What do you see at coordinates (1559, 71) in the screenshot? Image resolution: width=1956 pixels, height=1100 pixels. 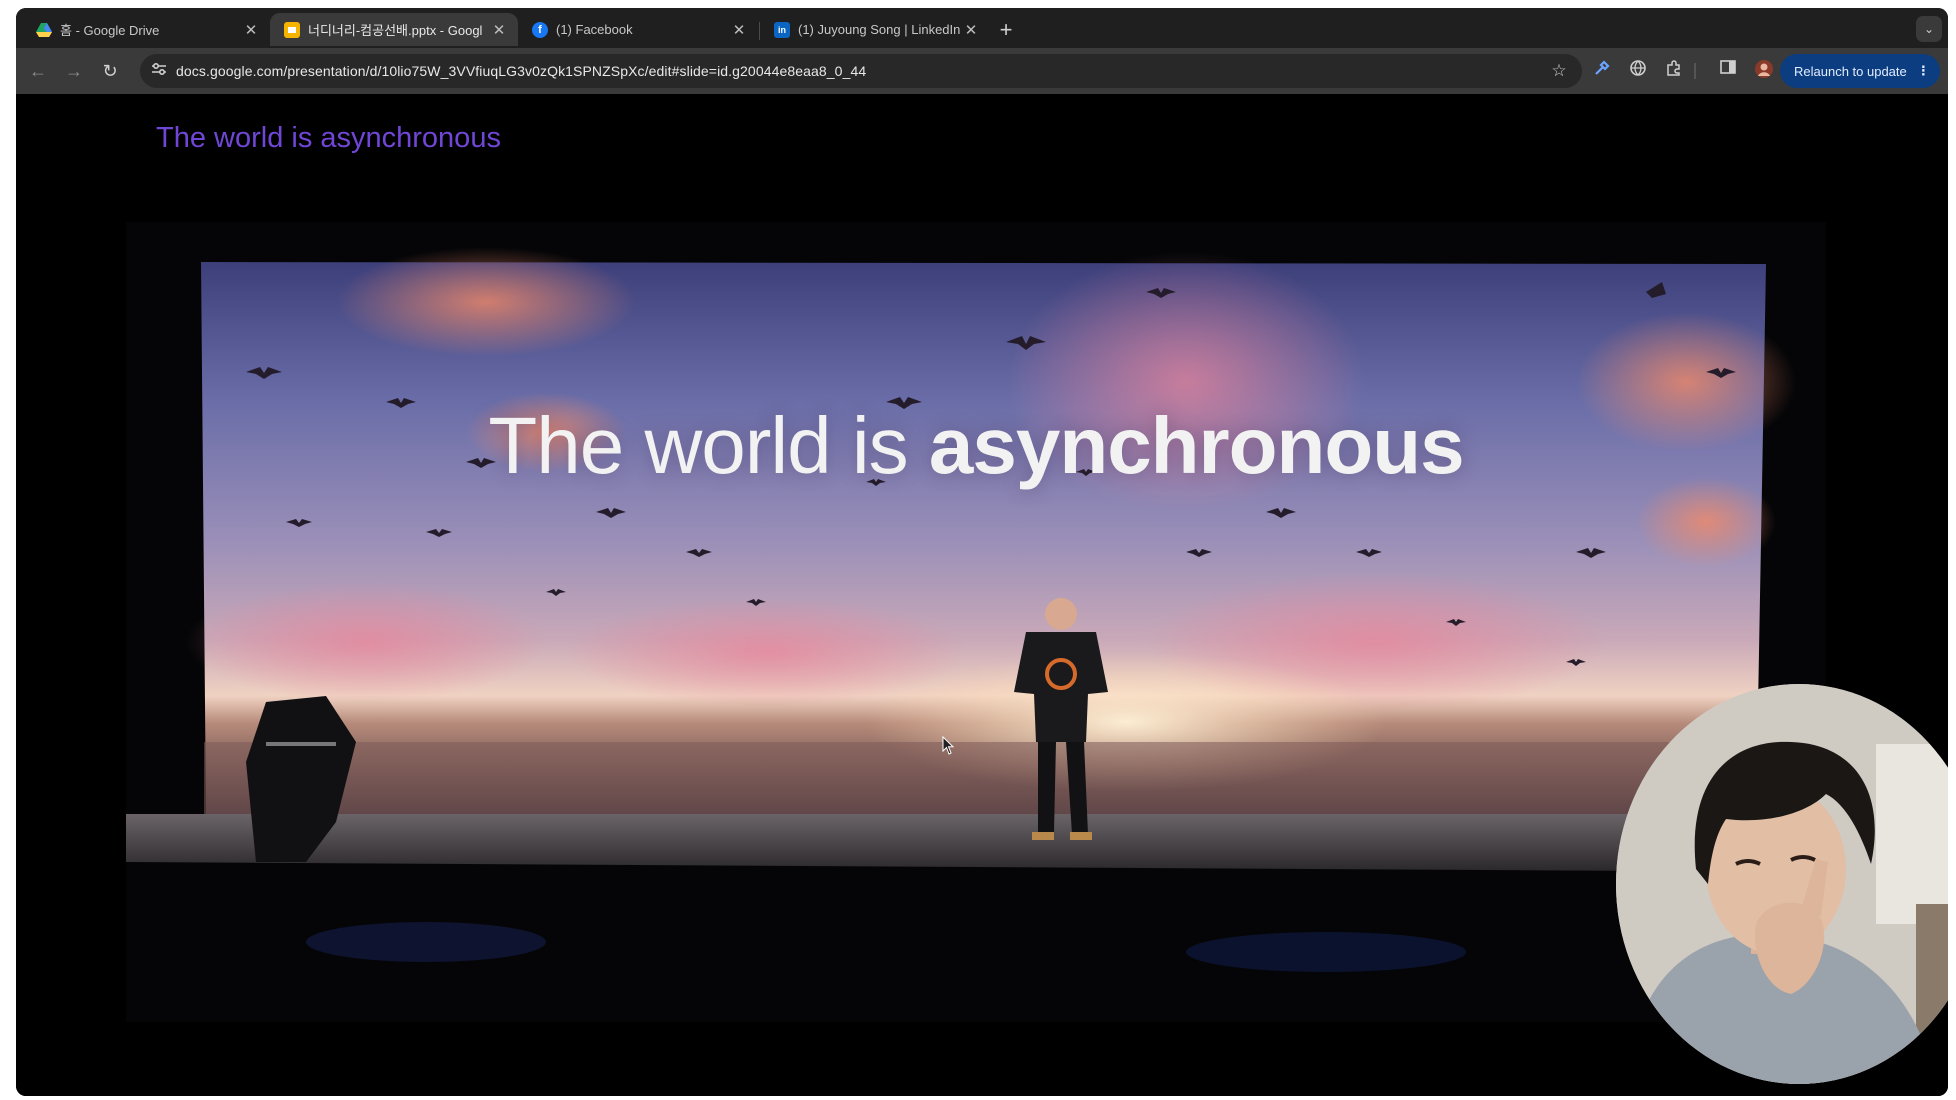 I see `bookmark-star-icon: ☆` at bounding box center [1559, 71].